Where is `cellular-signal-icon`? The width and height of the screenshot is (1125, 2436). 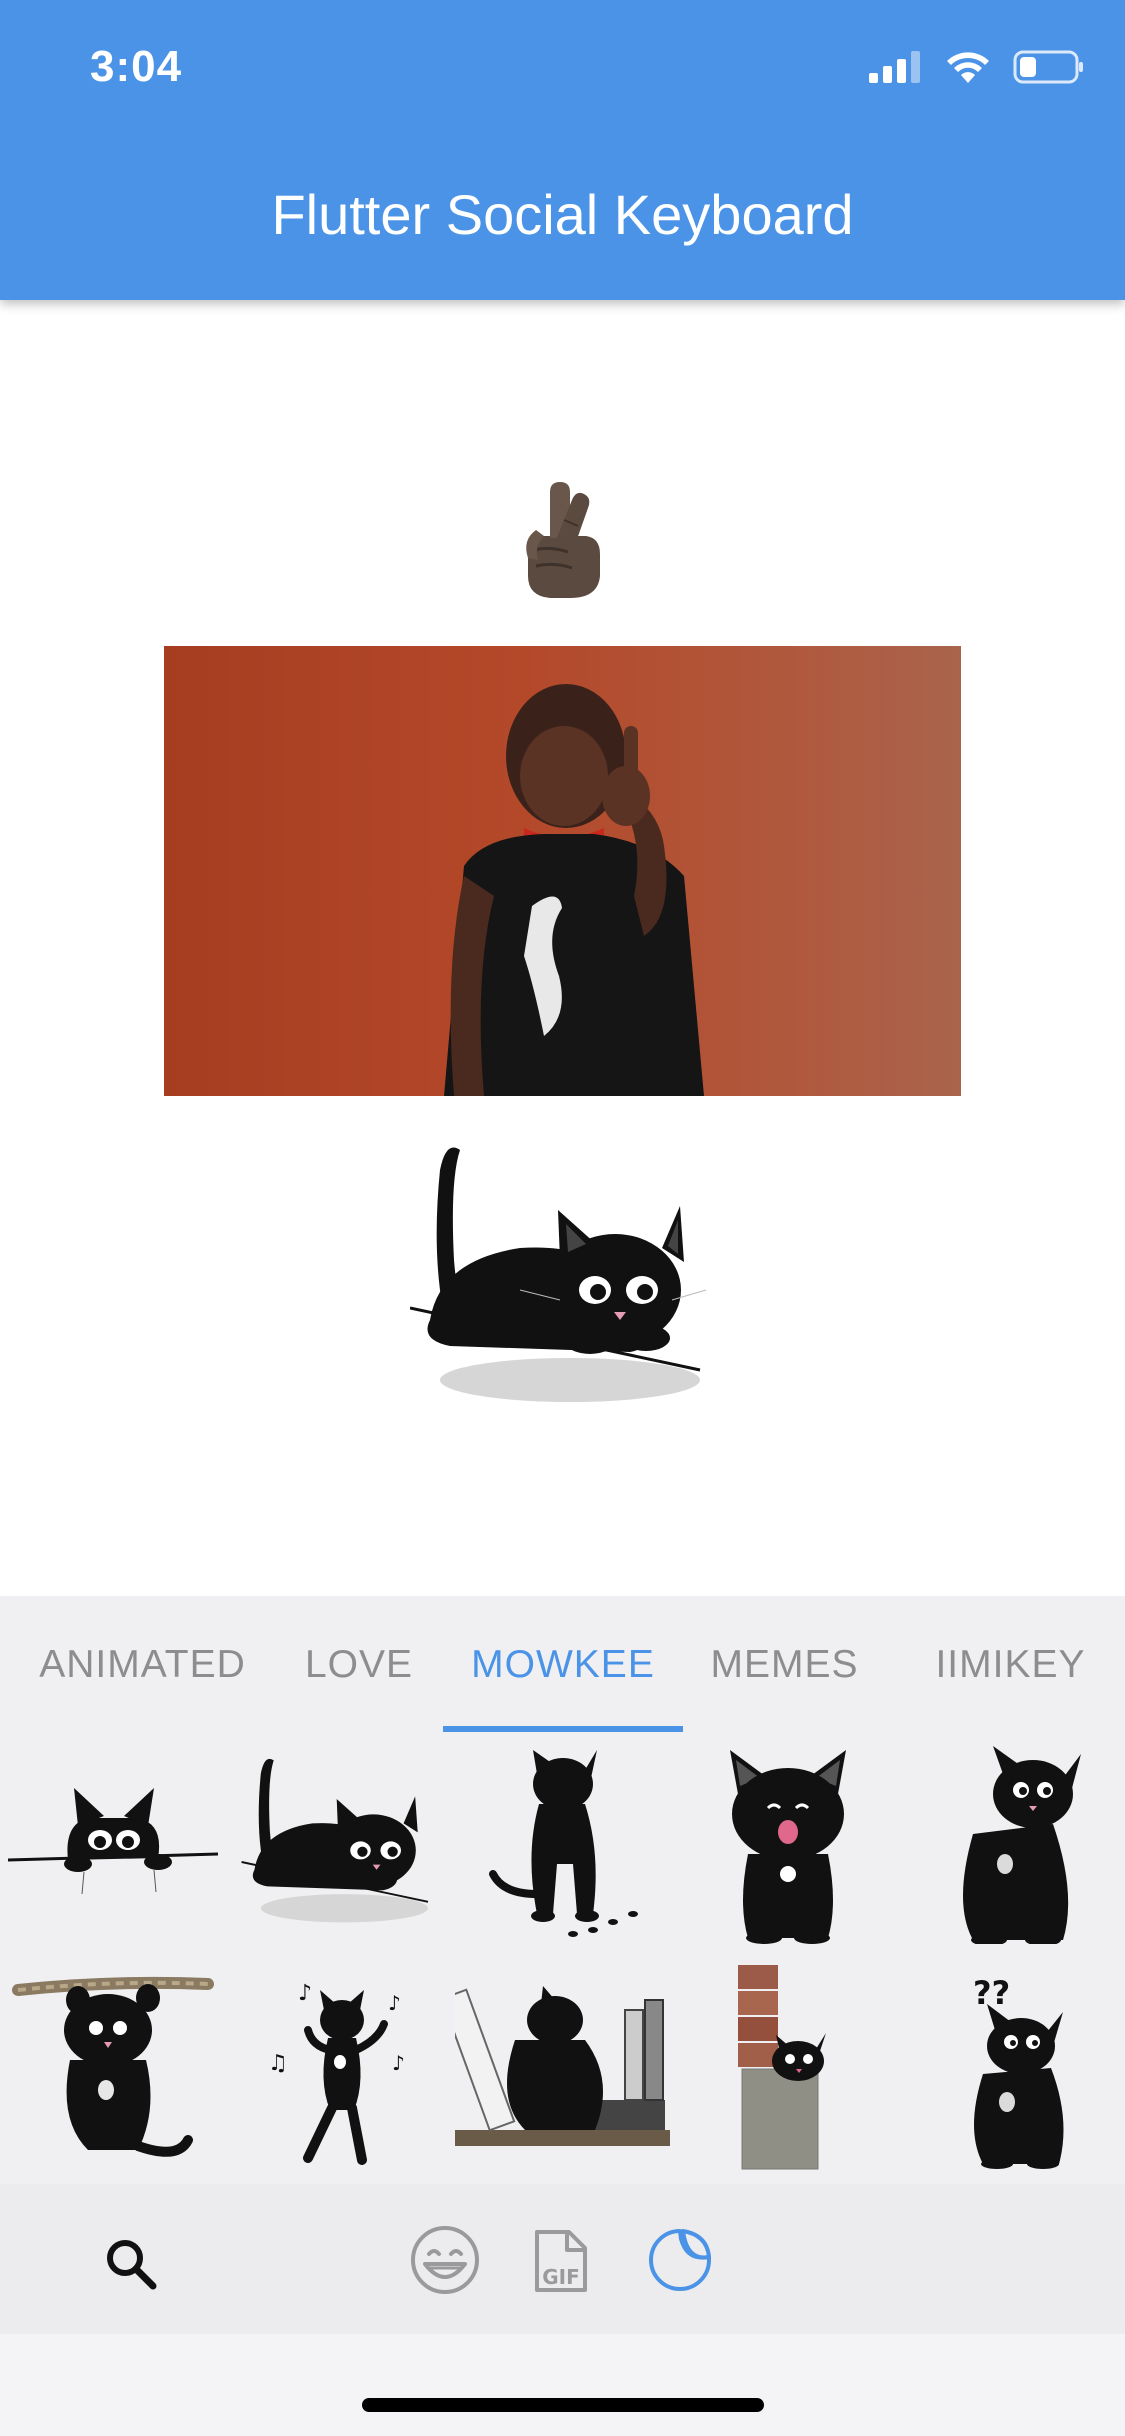
cellular-signal-icon is located at coordinates (894, 67).